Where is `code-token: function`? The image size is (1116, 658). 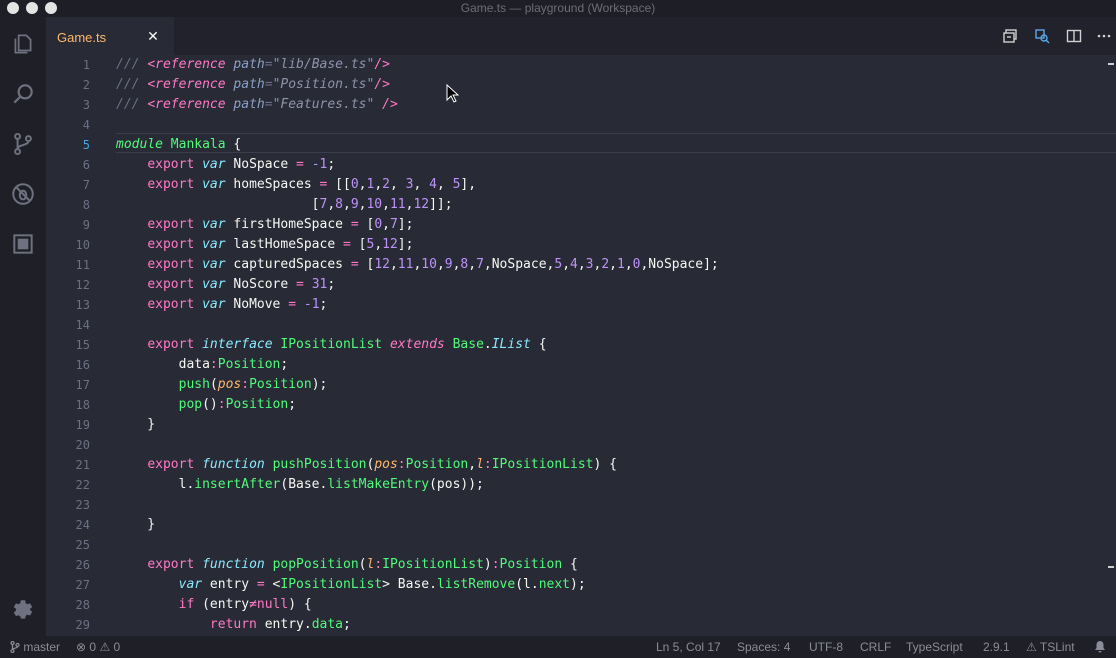 code-token: function is located at coordinates (233, 464).